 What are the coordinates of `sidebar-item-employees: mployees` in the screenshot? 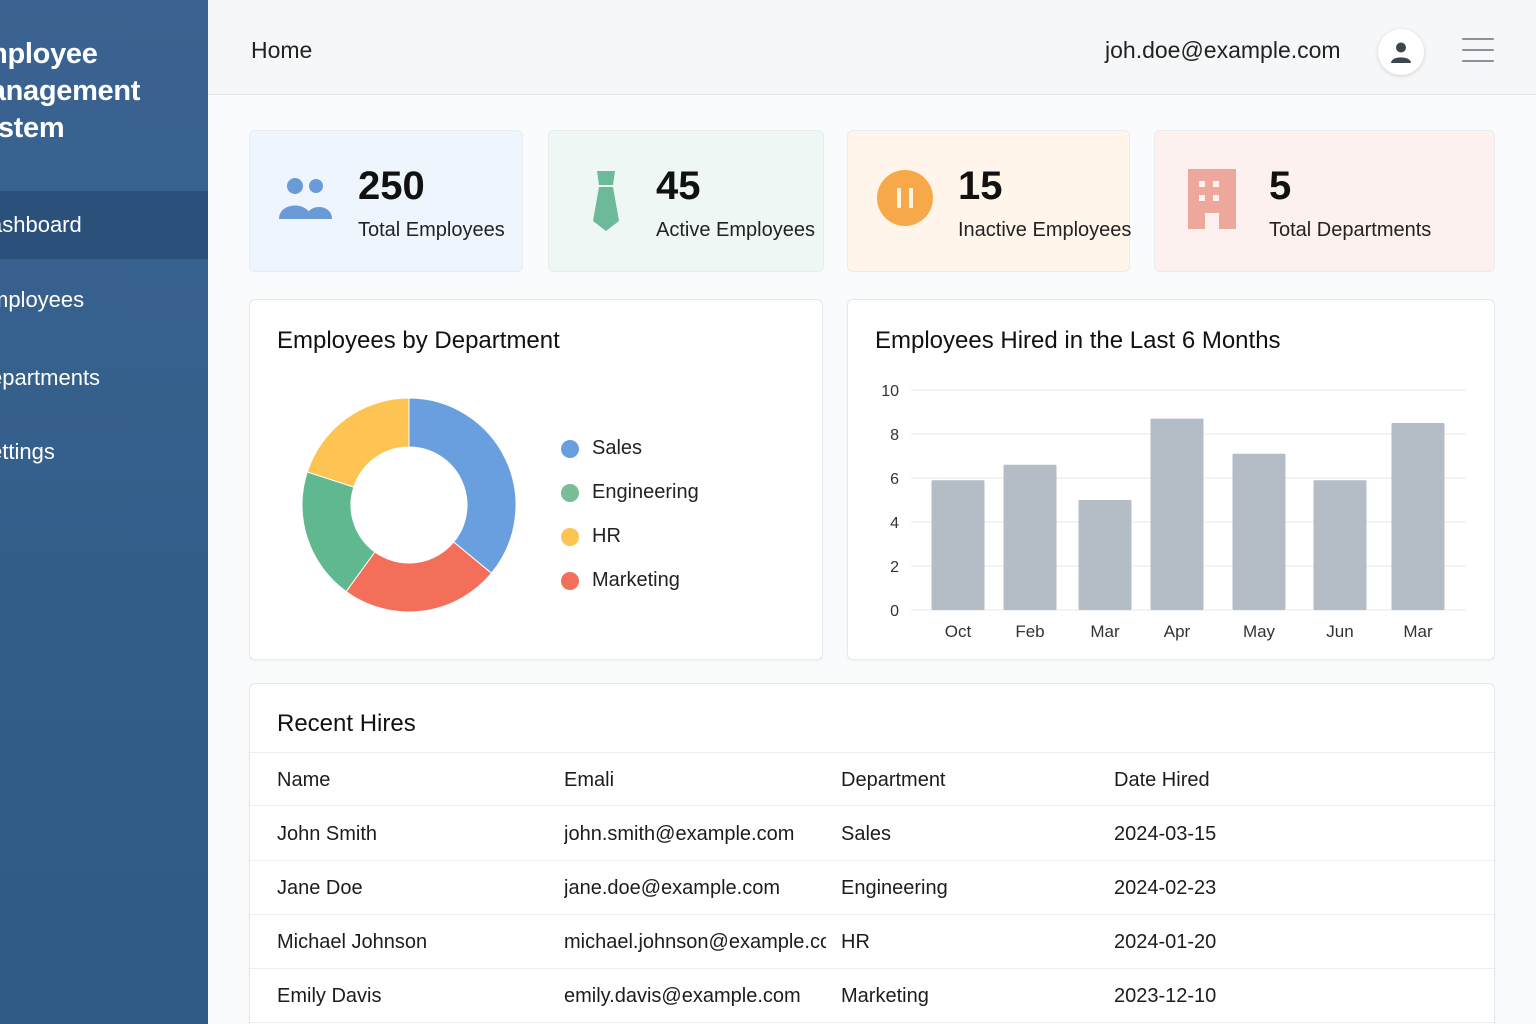 It's located at (104, 300).